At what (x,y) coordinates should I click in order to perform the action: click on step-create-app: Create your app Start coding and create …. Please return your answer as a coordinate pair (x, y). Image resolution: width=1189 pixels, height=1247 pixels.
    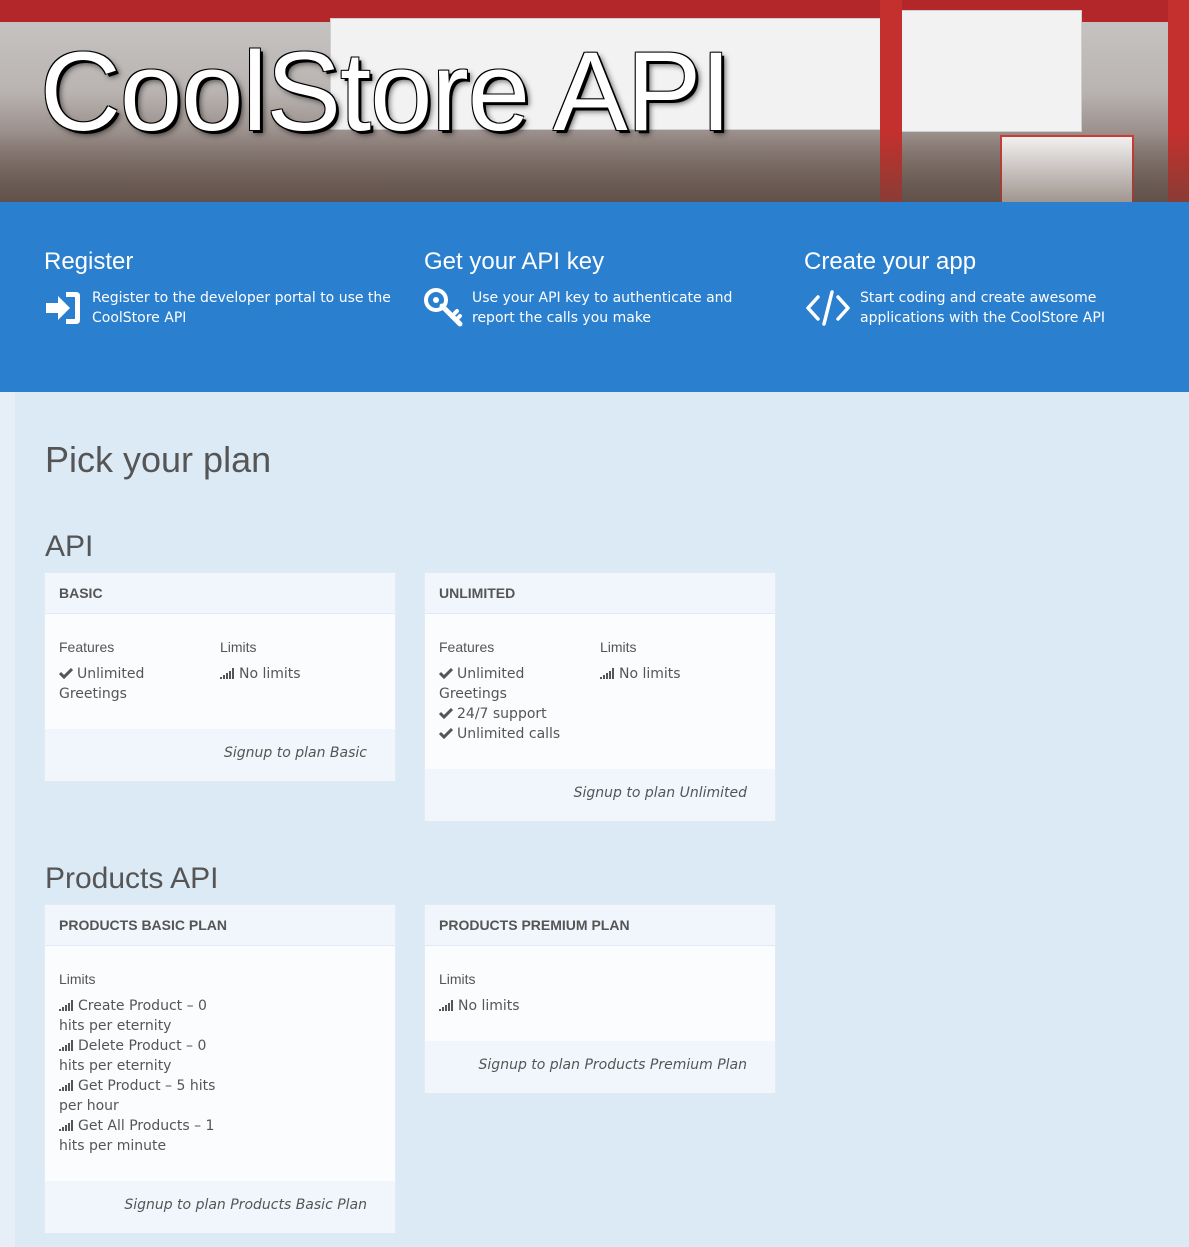
    Looking at the image, I should click on (969, 287).